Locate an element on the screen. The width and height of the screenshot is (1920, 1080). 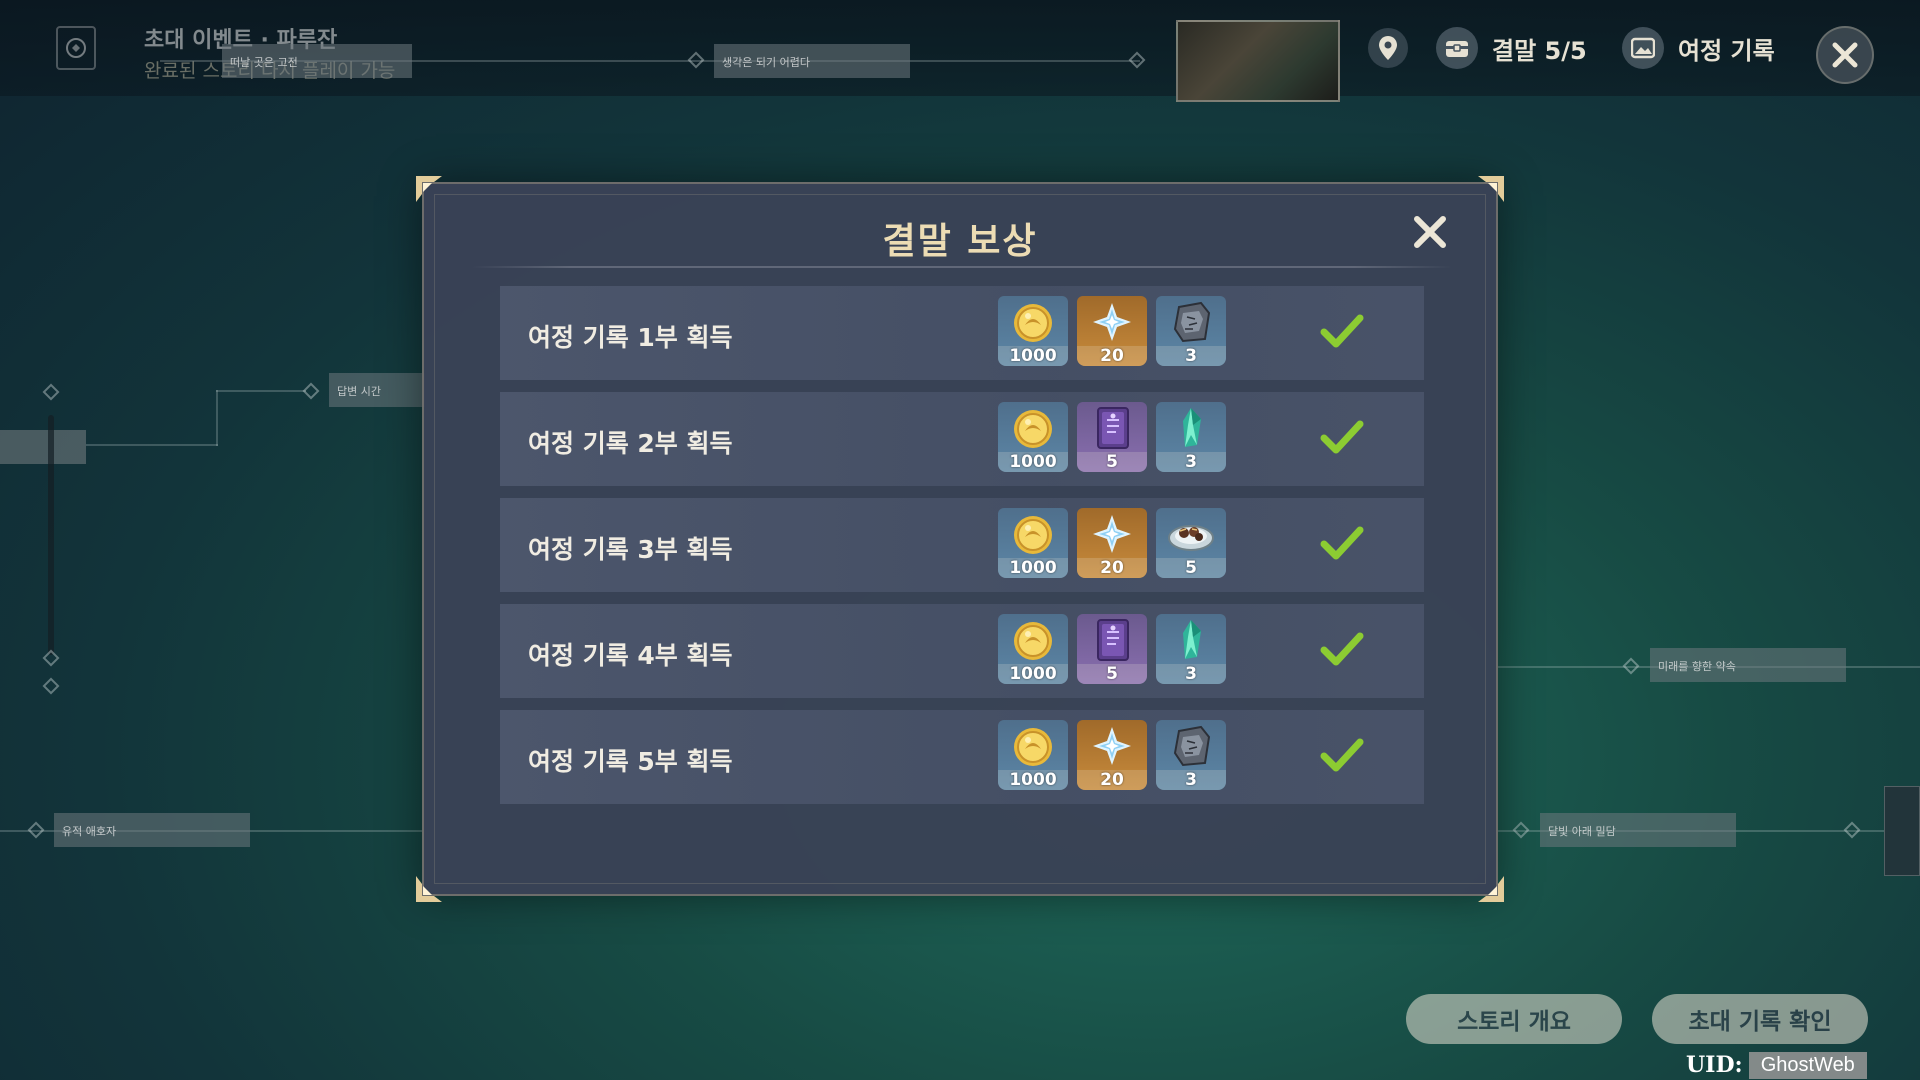
uid-label: UID: is located at coordinates (1714, 1065).